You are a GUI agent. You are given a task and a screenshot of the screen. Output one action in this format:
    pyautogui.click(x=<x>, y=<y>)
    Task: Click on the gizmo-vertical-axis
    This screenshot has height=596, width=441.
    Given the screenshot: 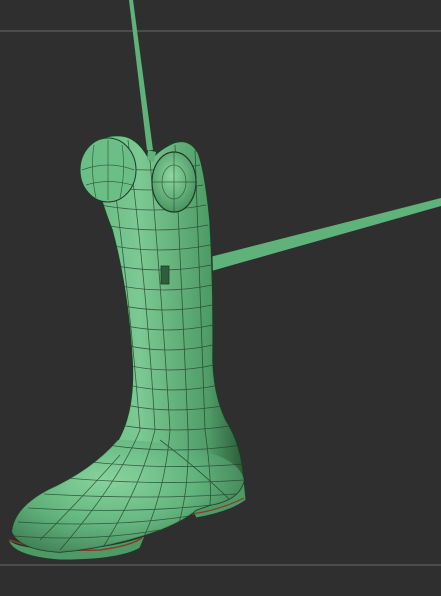 What is the action you would take?
    pyautogui.click(x=141, y=75)
    